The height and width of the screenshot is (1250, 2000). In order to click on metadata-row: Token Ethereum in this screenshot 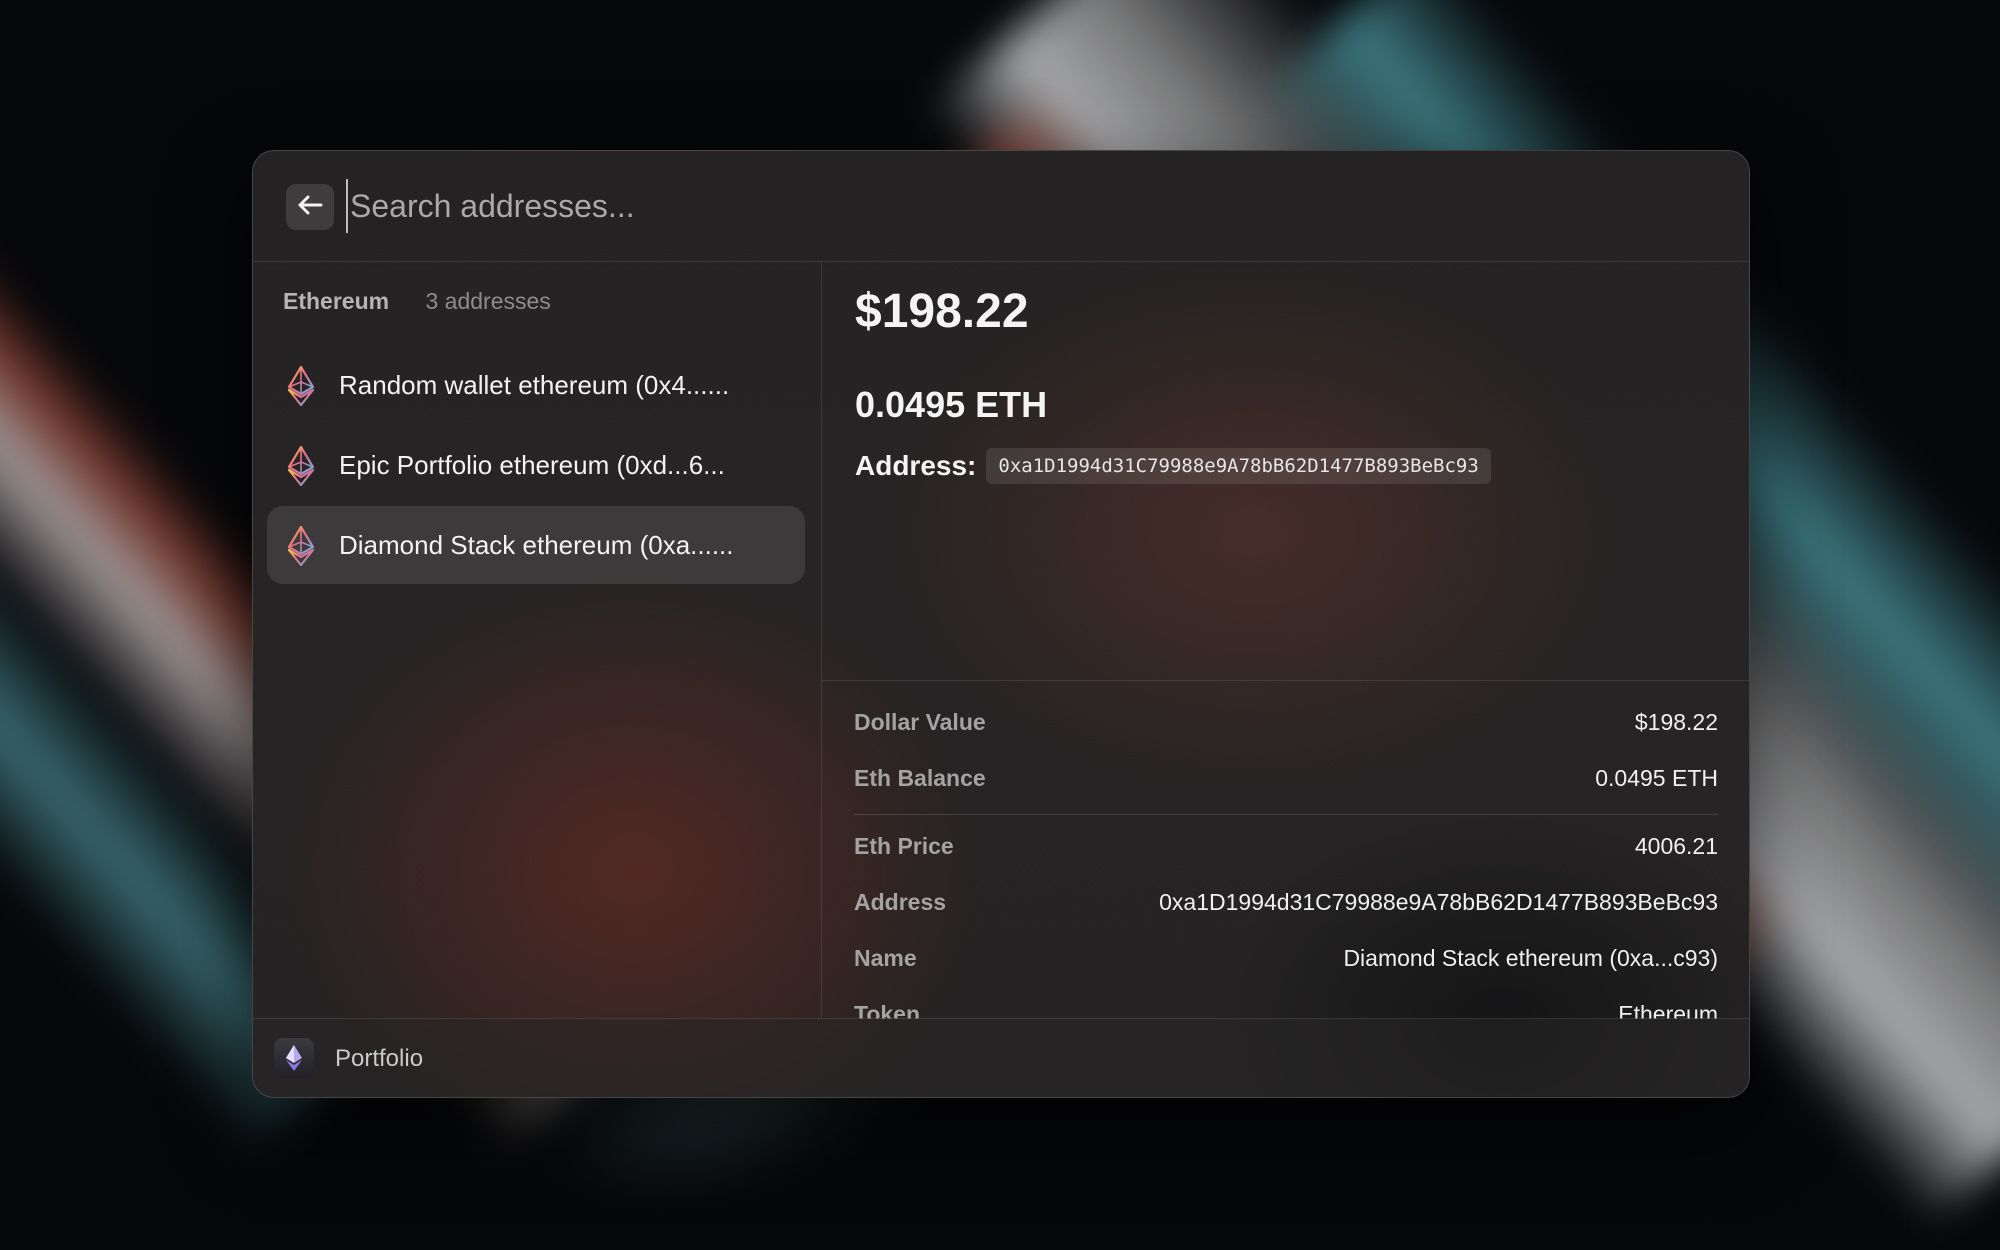, I will do `click(1286, 1003)`.